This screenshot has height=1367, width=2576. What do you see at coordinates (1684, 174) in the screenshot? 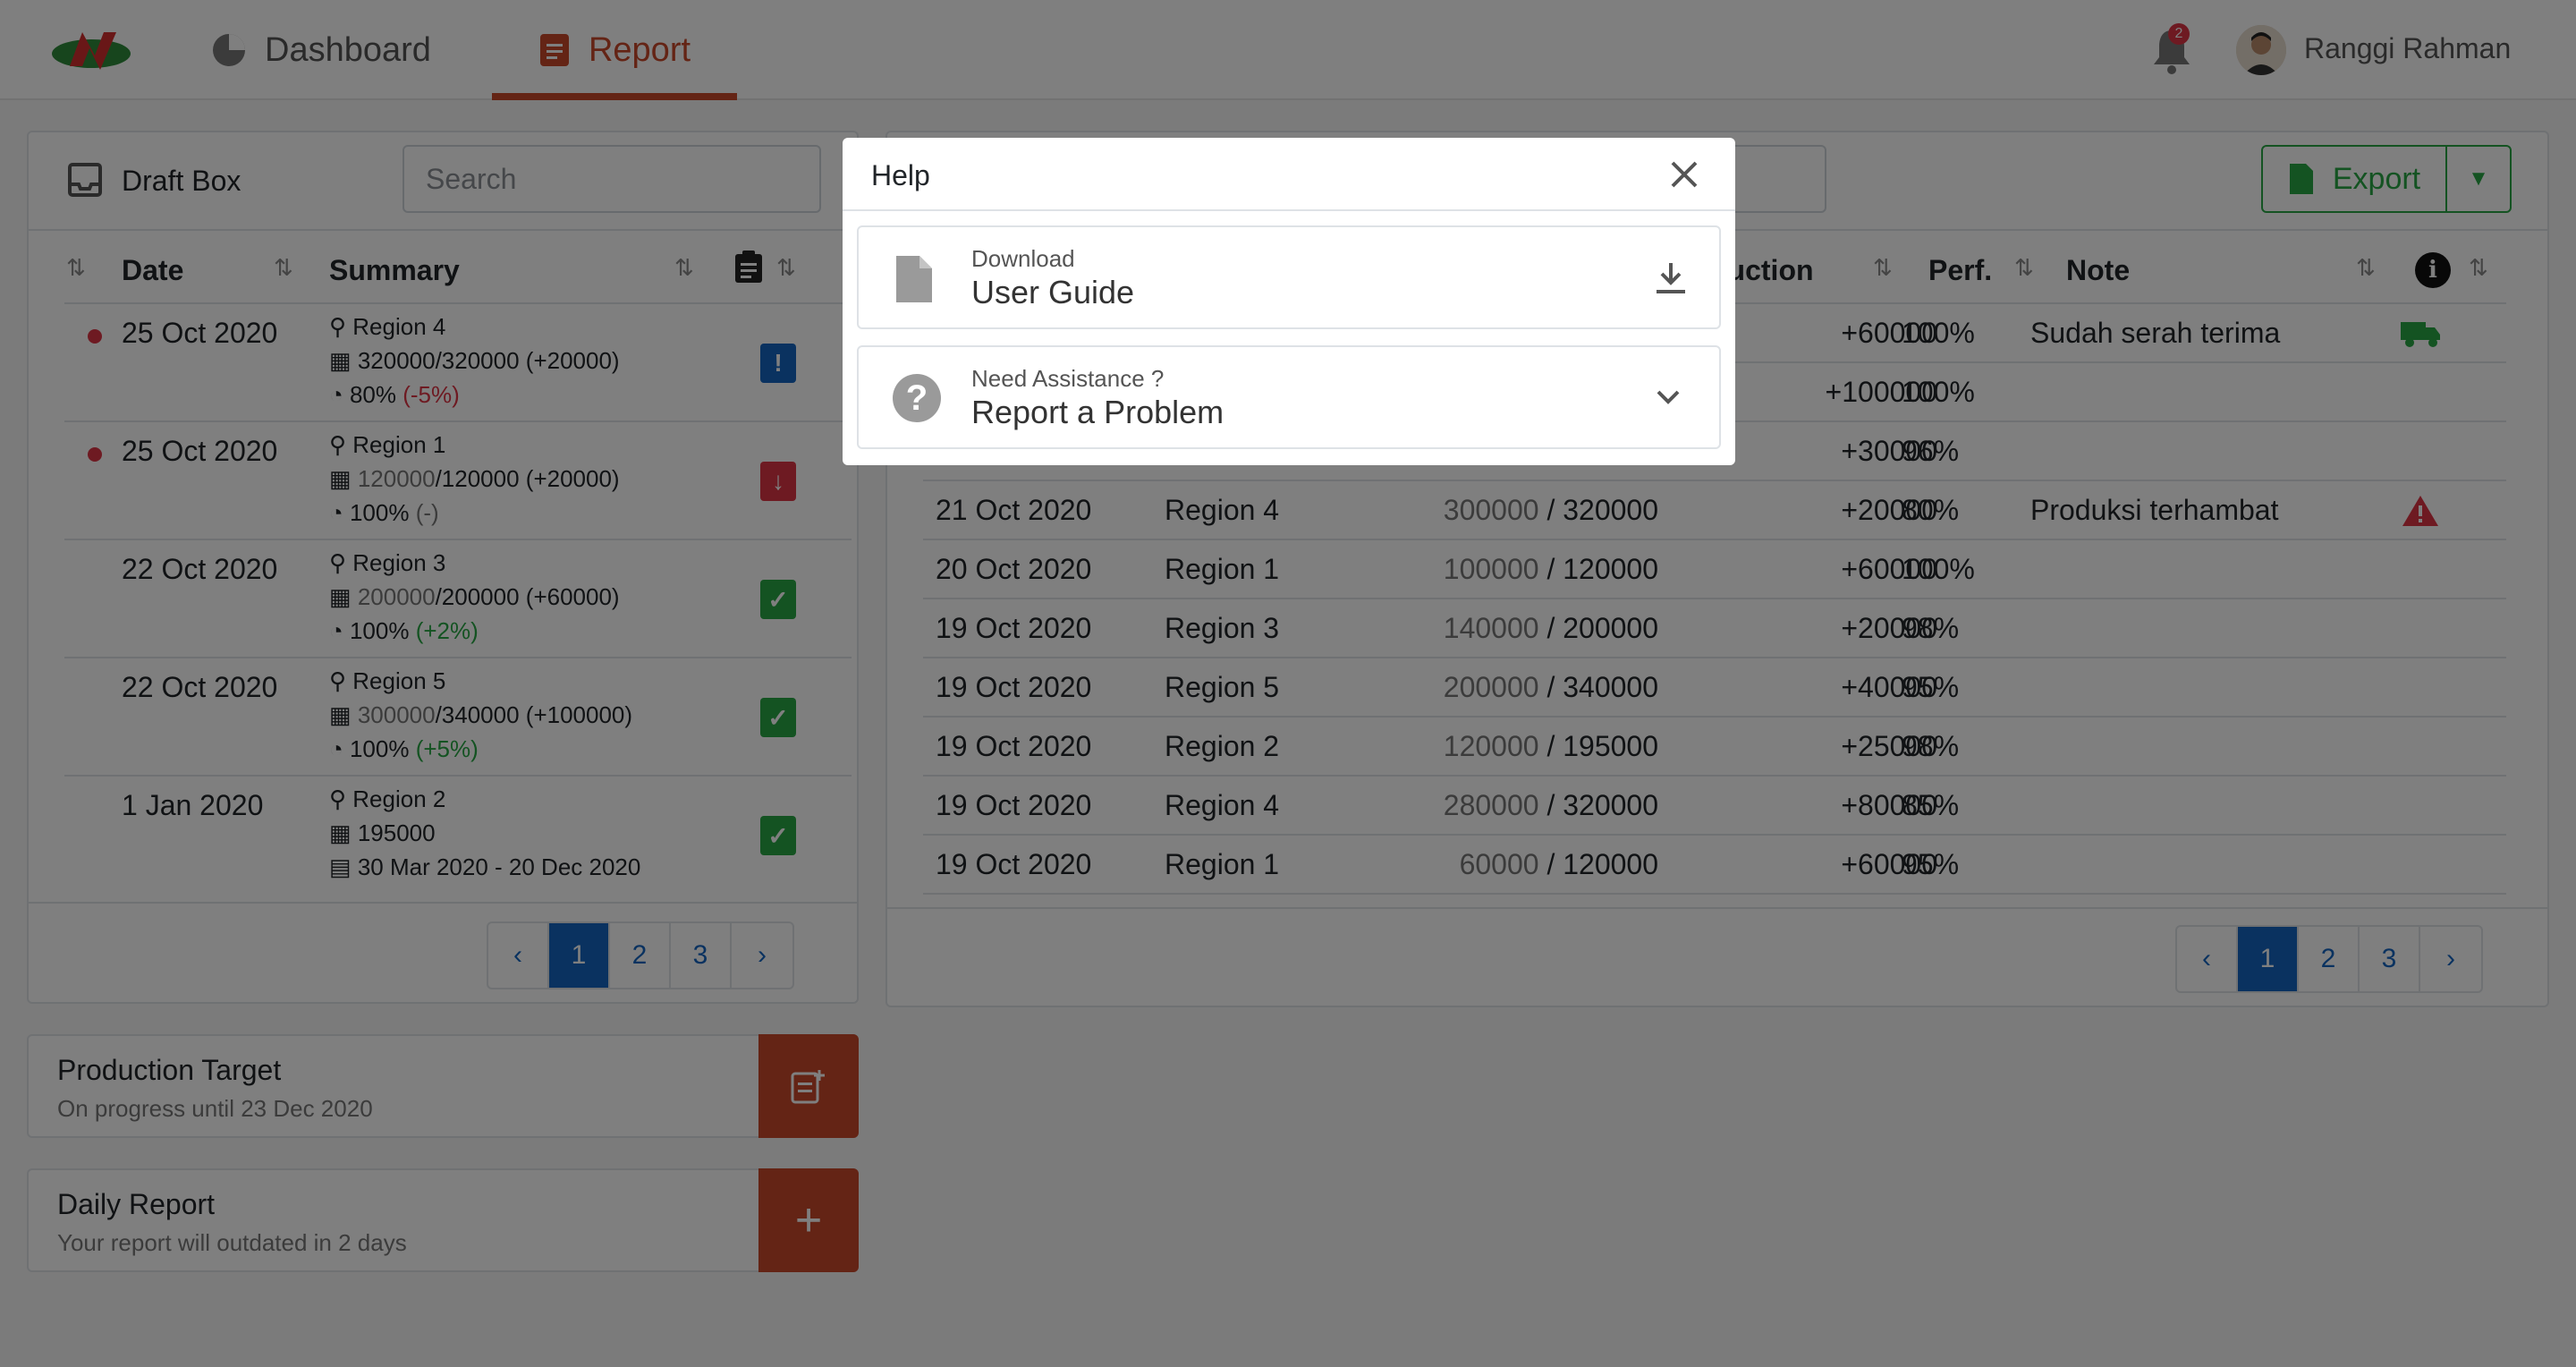
I see `close-icon` at bounding box center [1684, 174].